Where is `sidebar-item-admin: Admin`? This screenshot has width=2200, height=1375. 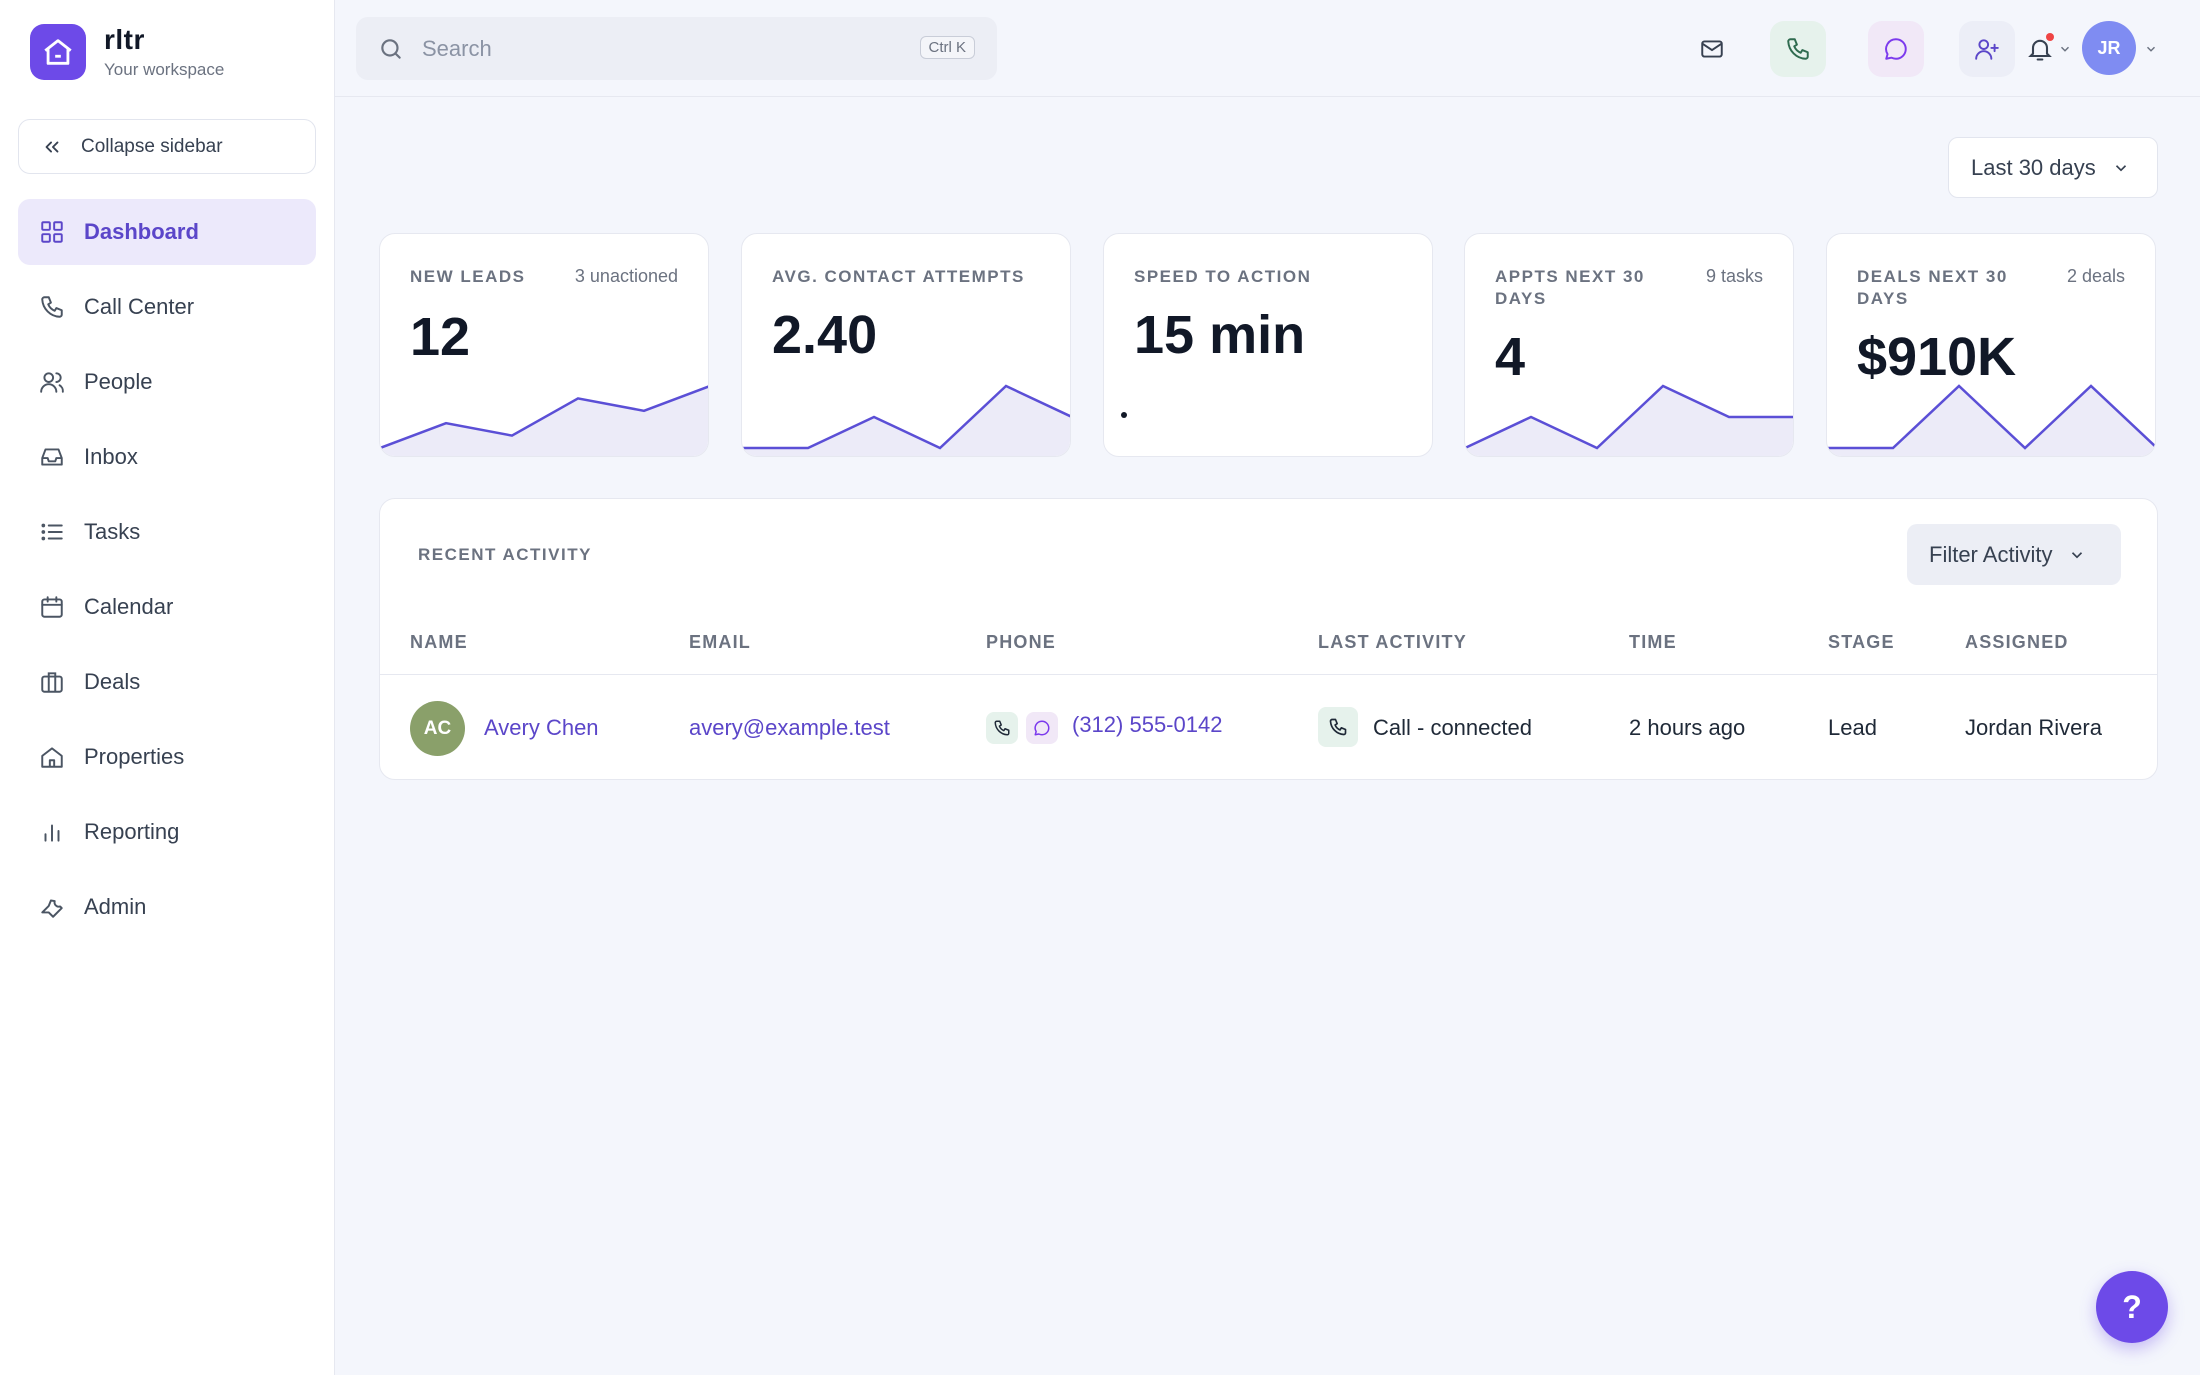
sidebar-item-admin: Admin is located at coordinates (167, 907).